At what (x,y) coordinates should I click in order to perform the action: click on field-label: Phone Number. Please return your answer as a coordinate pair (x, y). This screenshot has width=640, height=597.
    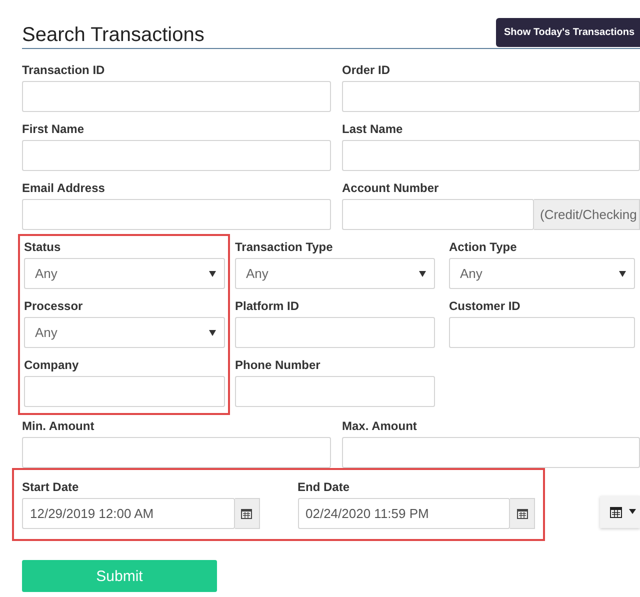
    Looking at the image, I should click on (278, 366).